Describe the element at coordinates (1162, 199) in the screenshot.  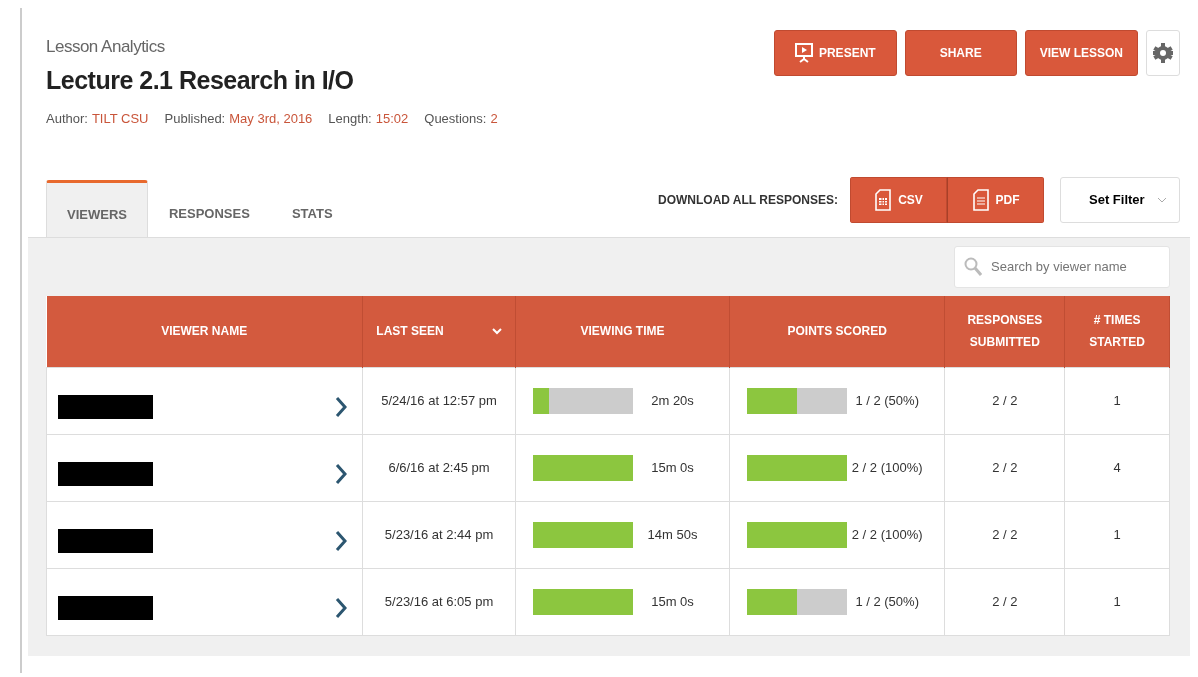
I see `chevron-down-icon` at that location.